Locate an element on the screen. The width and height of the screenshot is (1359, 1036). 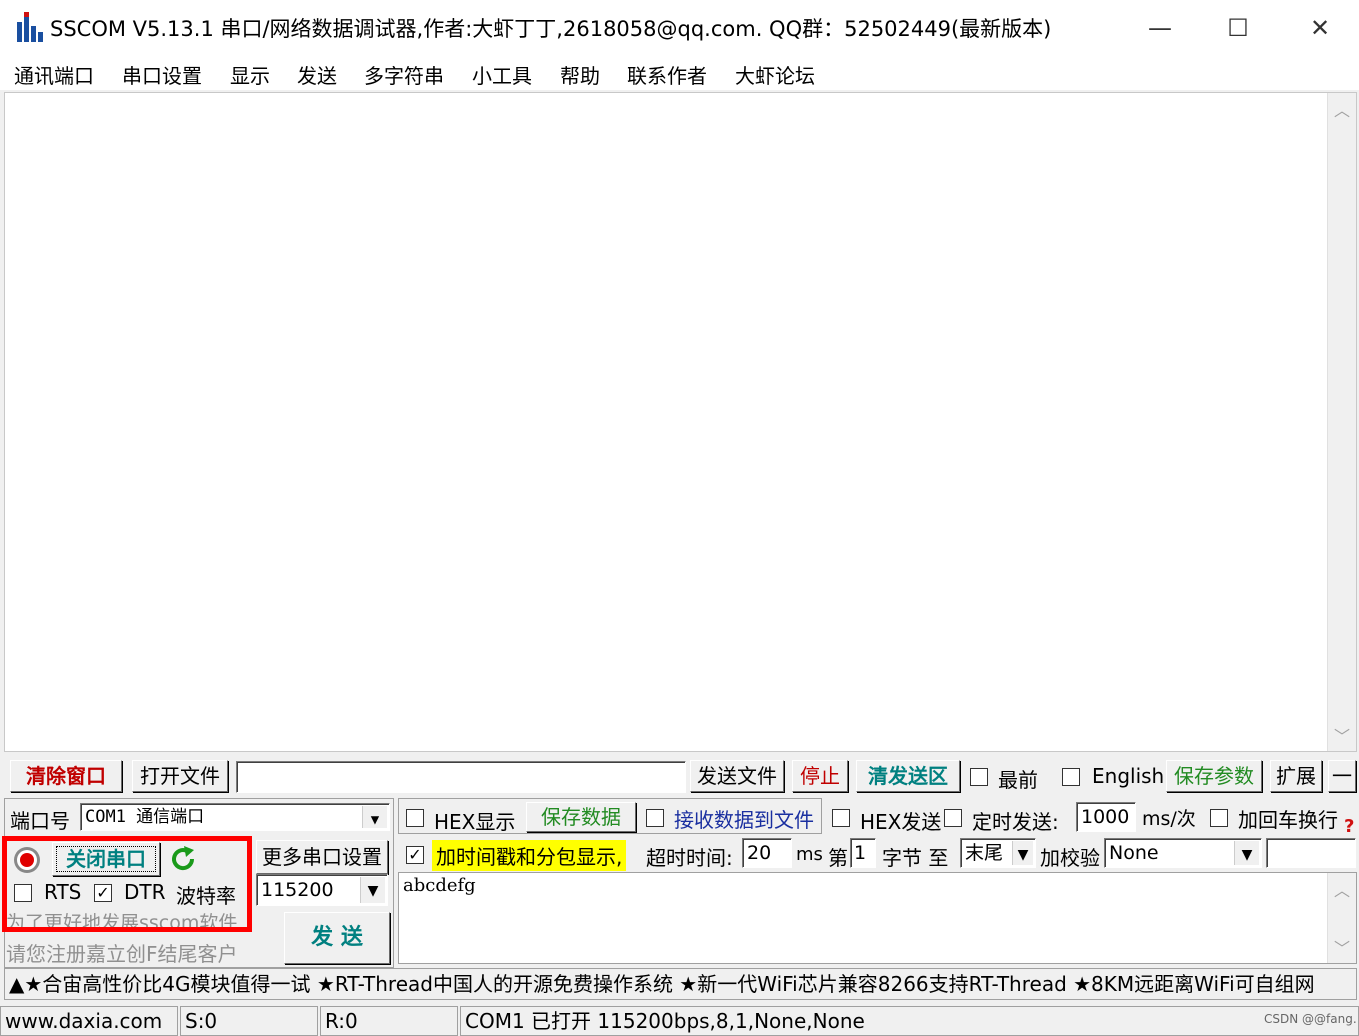
send-file-button: 发送文件 is located at coordinates (737, 776).